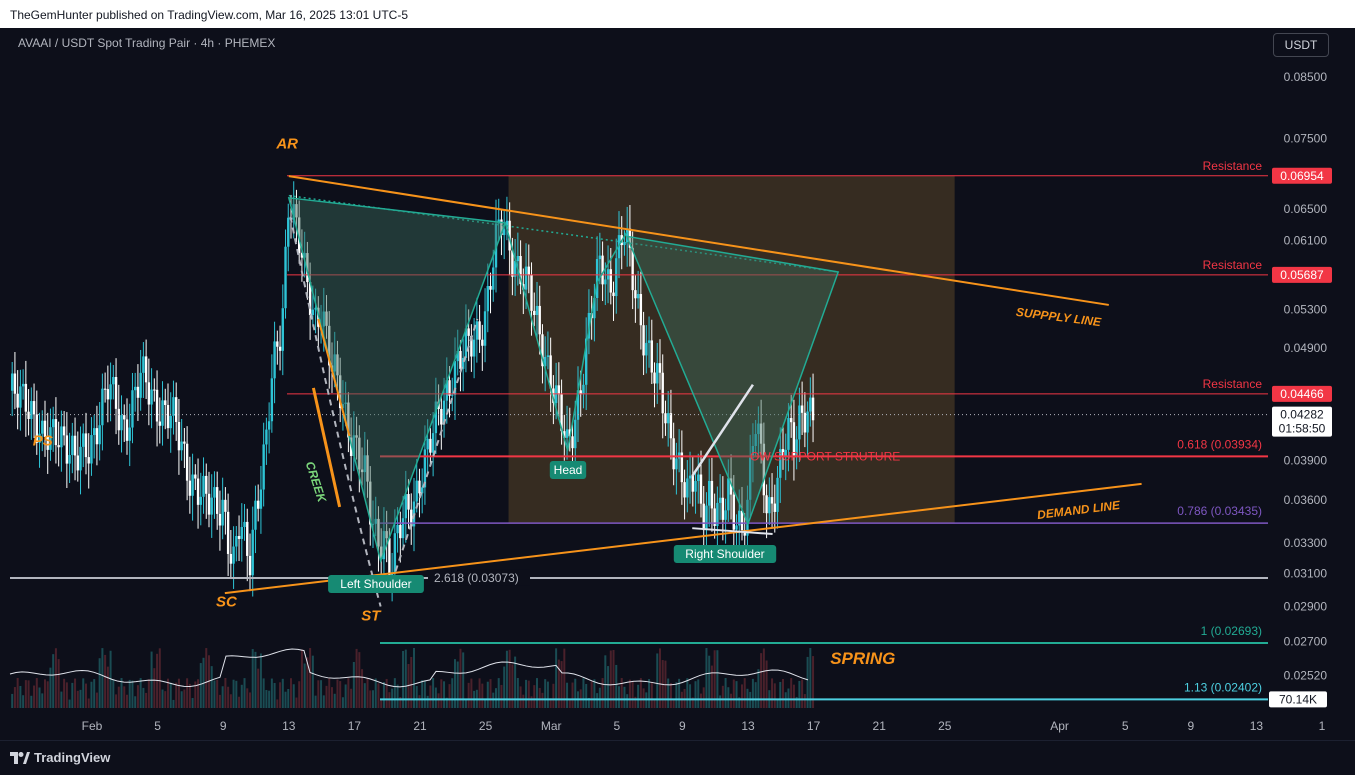 This screenshot has height=775, width=1355. What do you see at coordinates (1219, 511) in the screenshot?
I see `fib-level-label: 0.786 (0.03435)` at bounding box center [1219, 511].